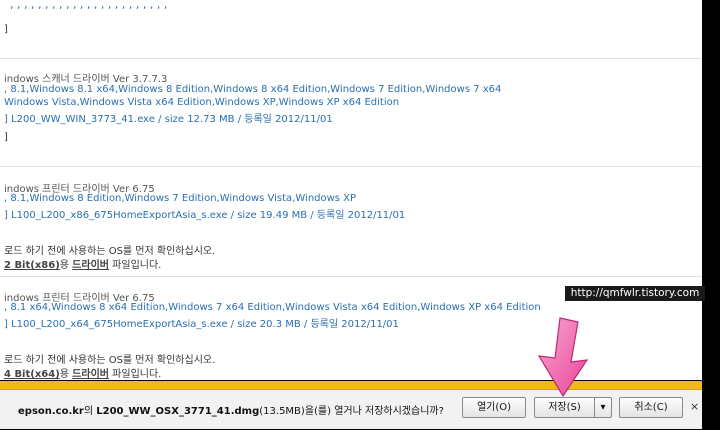 This screenshot has height=430, width=720. Describe the element at coordinates (32, 265) in the screenshot. I see `bit-label: 2 Bit(x86)` at that location.